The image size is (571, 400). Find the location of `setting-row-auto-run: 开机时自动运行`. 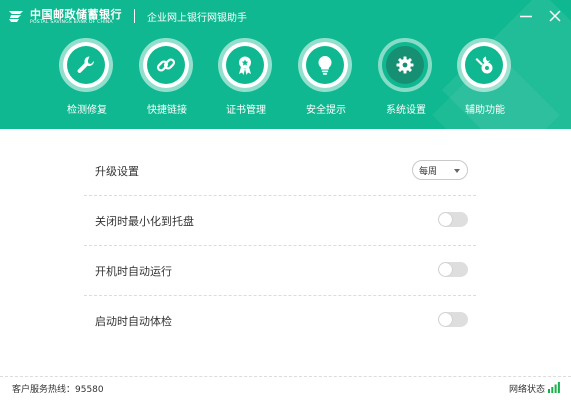

setting-row-auto-run: 开机时自动运行 is located at coordinates (280, 271).